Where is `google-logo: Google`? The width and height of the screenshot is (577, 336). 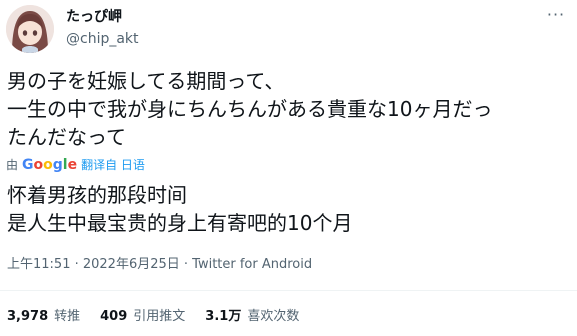 google-logo: Google is located at coordinates (50, 165).